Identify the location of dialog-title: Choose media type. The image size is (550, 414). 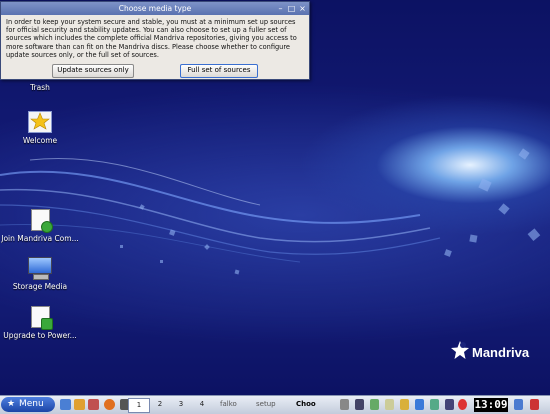
(155, 8).